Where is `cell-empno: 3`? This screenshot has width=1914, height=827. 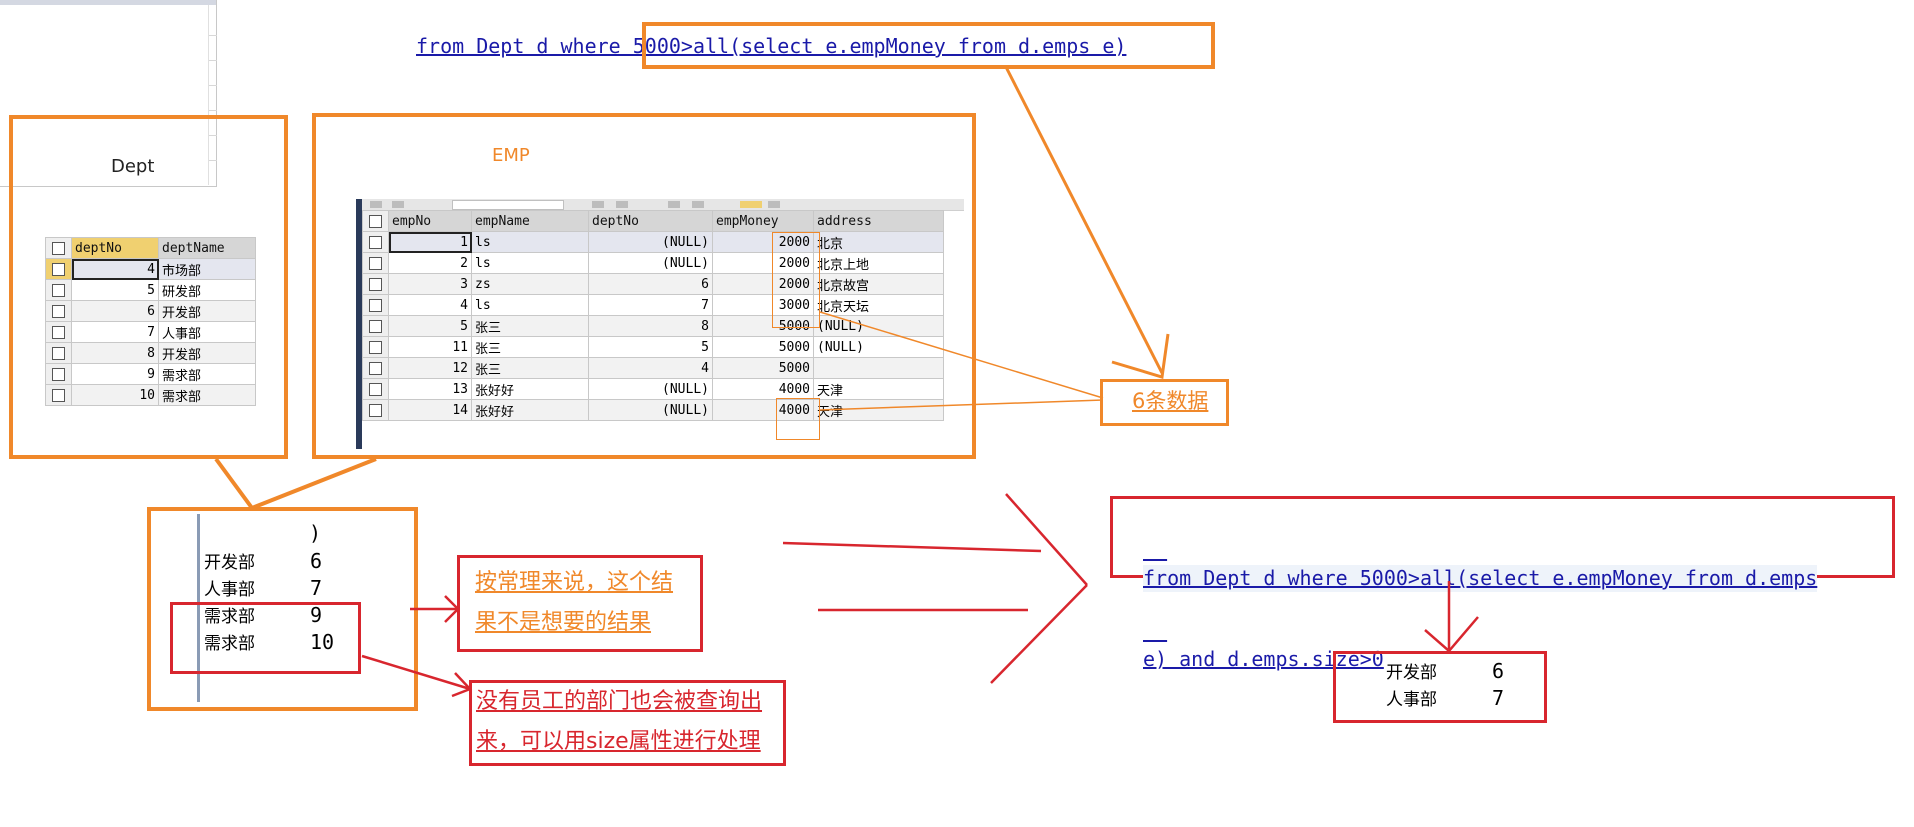 cell-empno: 3 is located at coordinates (430, 284).